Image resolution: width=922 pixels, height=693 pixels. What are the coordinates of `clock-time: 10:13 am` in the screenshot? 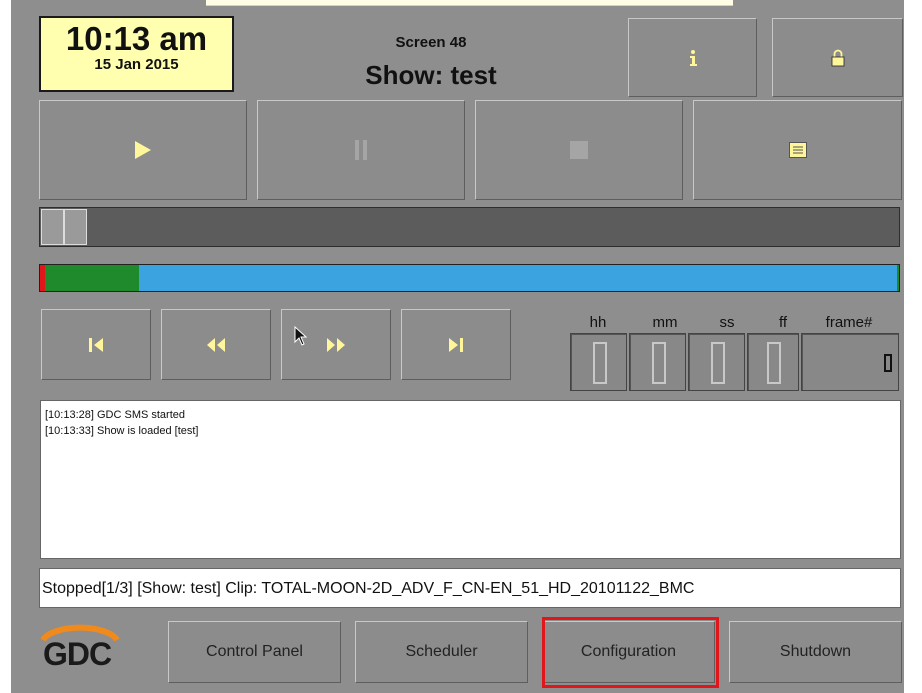 It's located at (136, 38).